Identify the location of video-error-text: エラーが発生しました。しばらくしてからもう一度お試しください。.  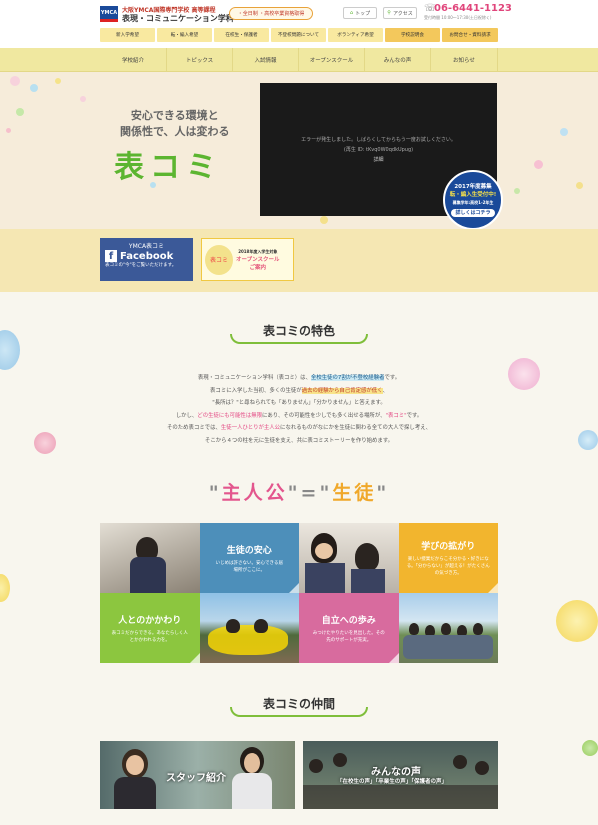
(378, 140).